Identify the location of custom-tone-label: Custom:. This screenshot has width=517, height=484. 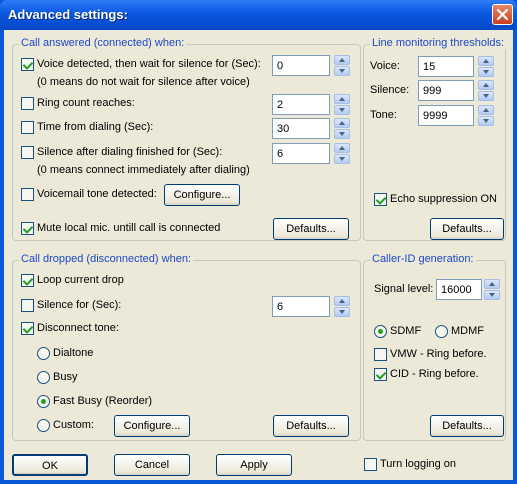
(73, 425).